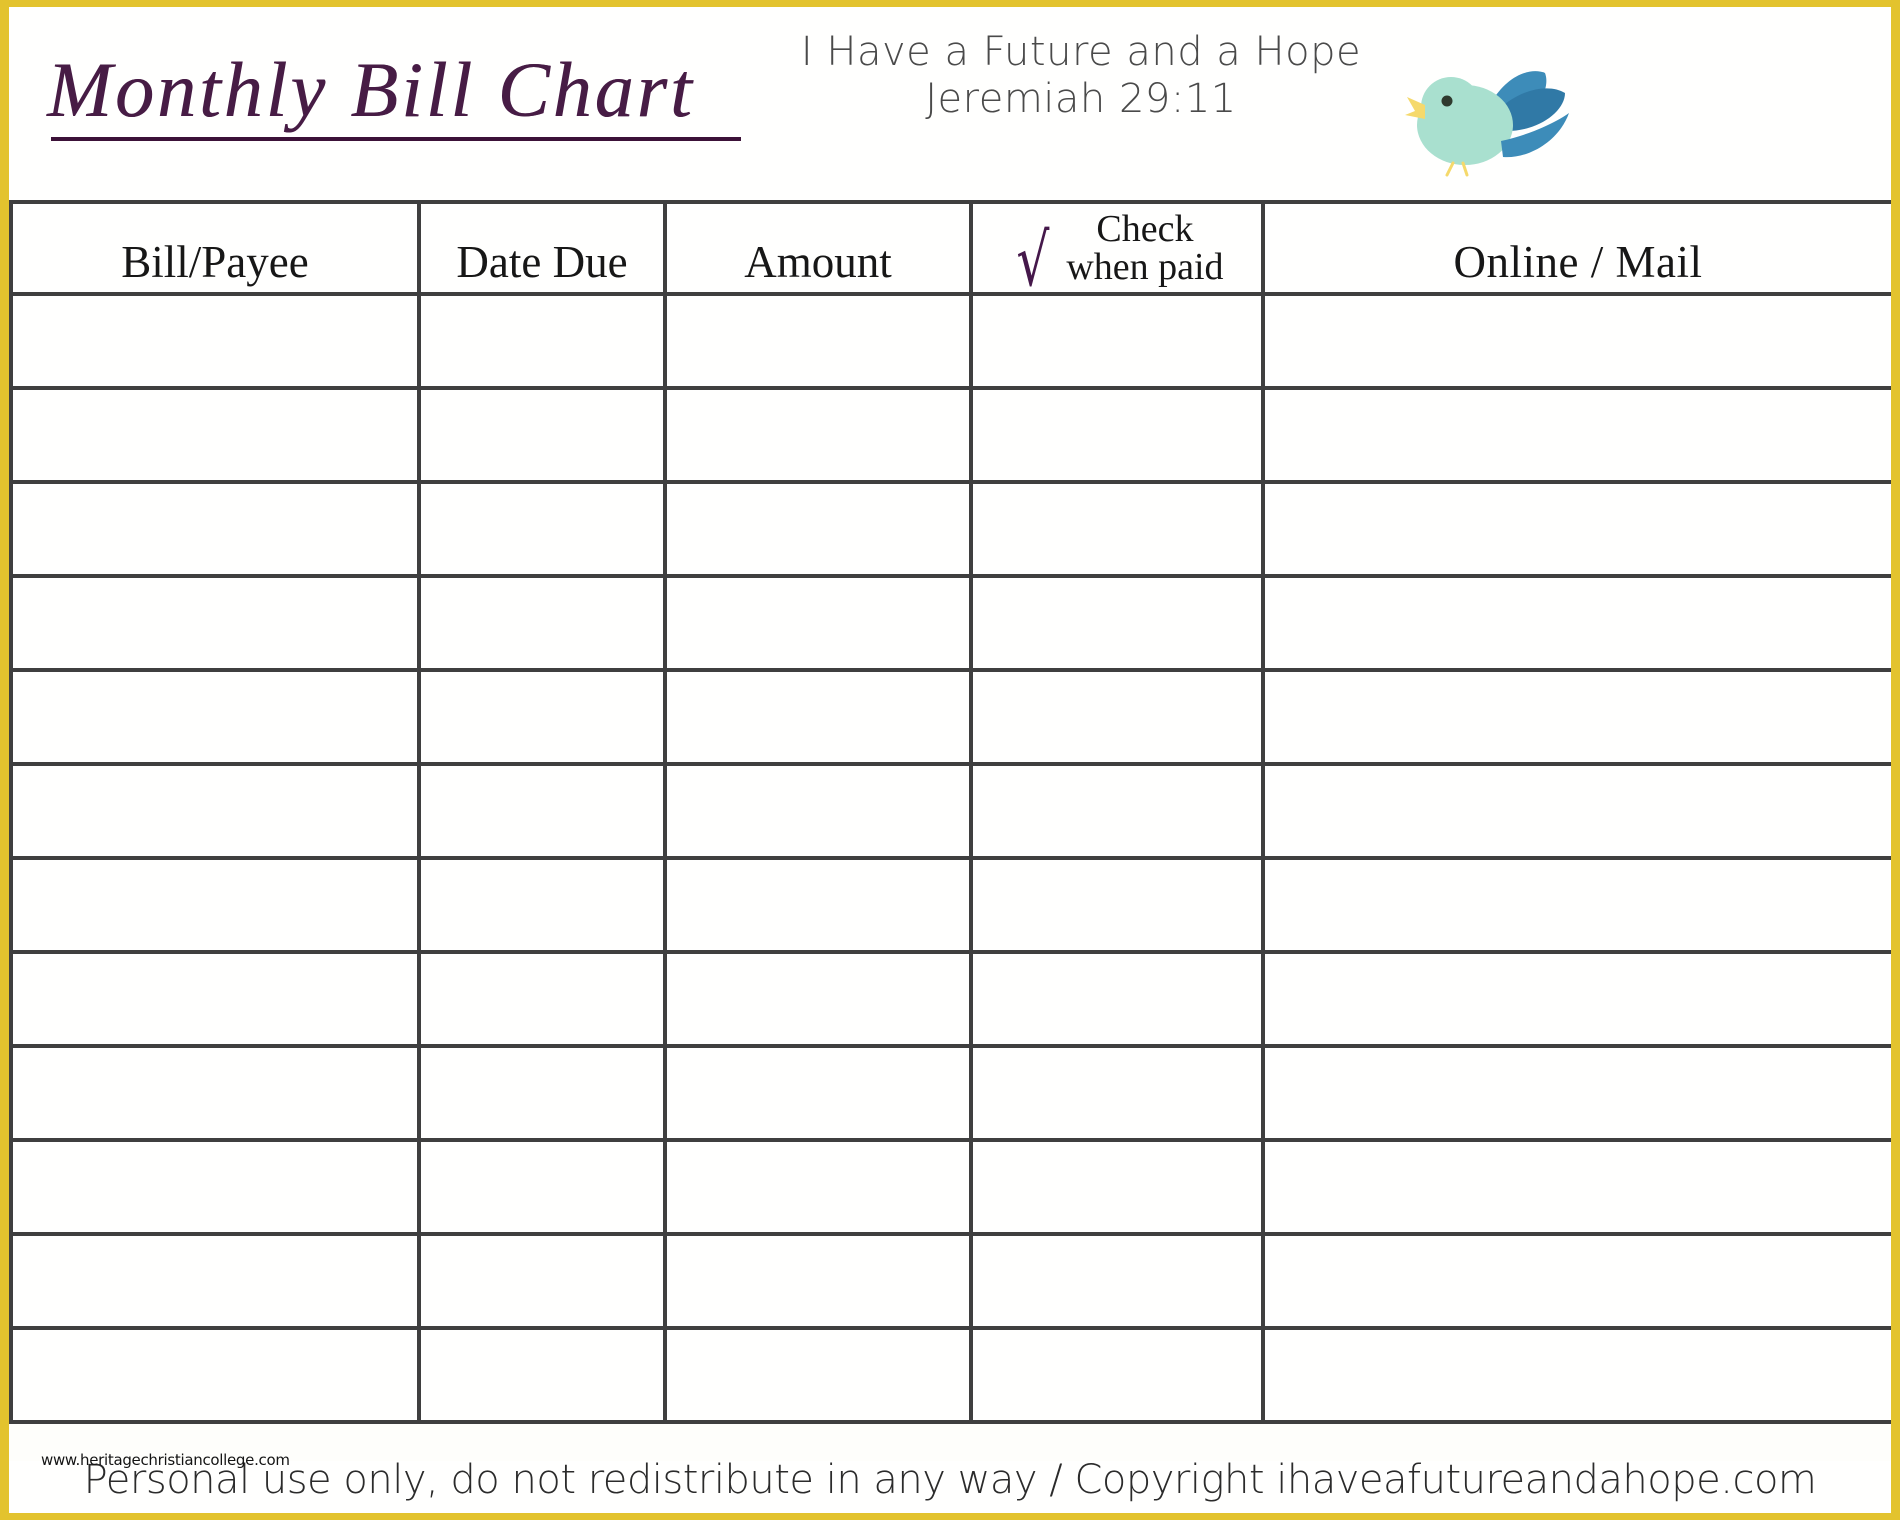  I want to click on column-header-amount: Amount, so click(818, 248).